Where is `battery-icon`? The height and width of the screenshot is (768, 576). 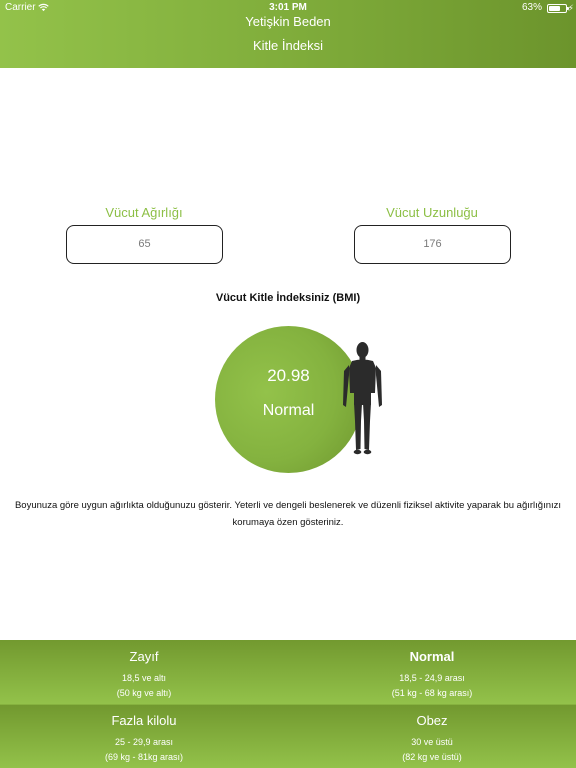
battery-icon is located at coordinates (558, 8).